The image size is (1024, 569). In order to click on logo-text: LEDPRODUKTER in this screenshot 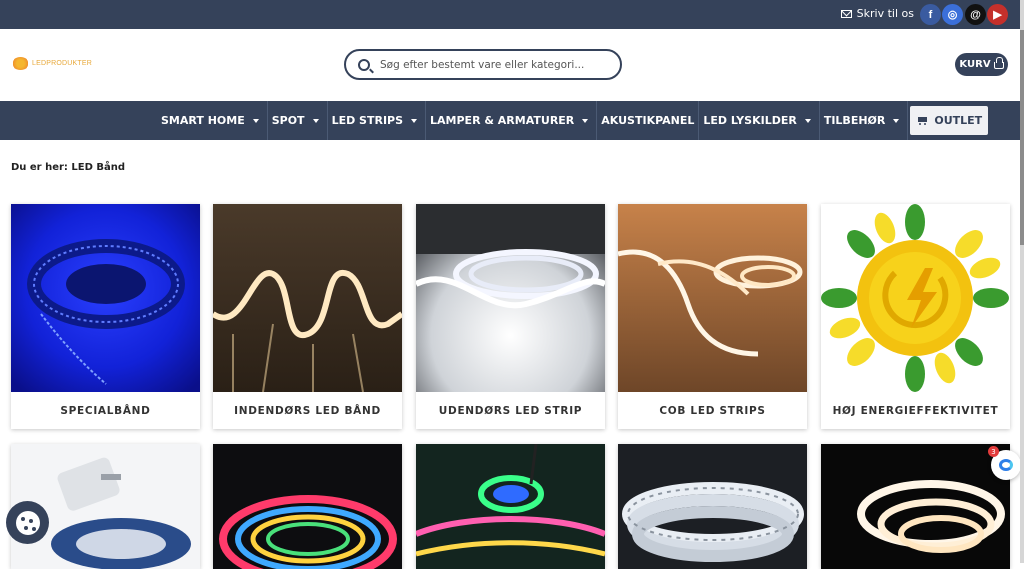, I will do `click(62, 63)`.